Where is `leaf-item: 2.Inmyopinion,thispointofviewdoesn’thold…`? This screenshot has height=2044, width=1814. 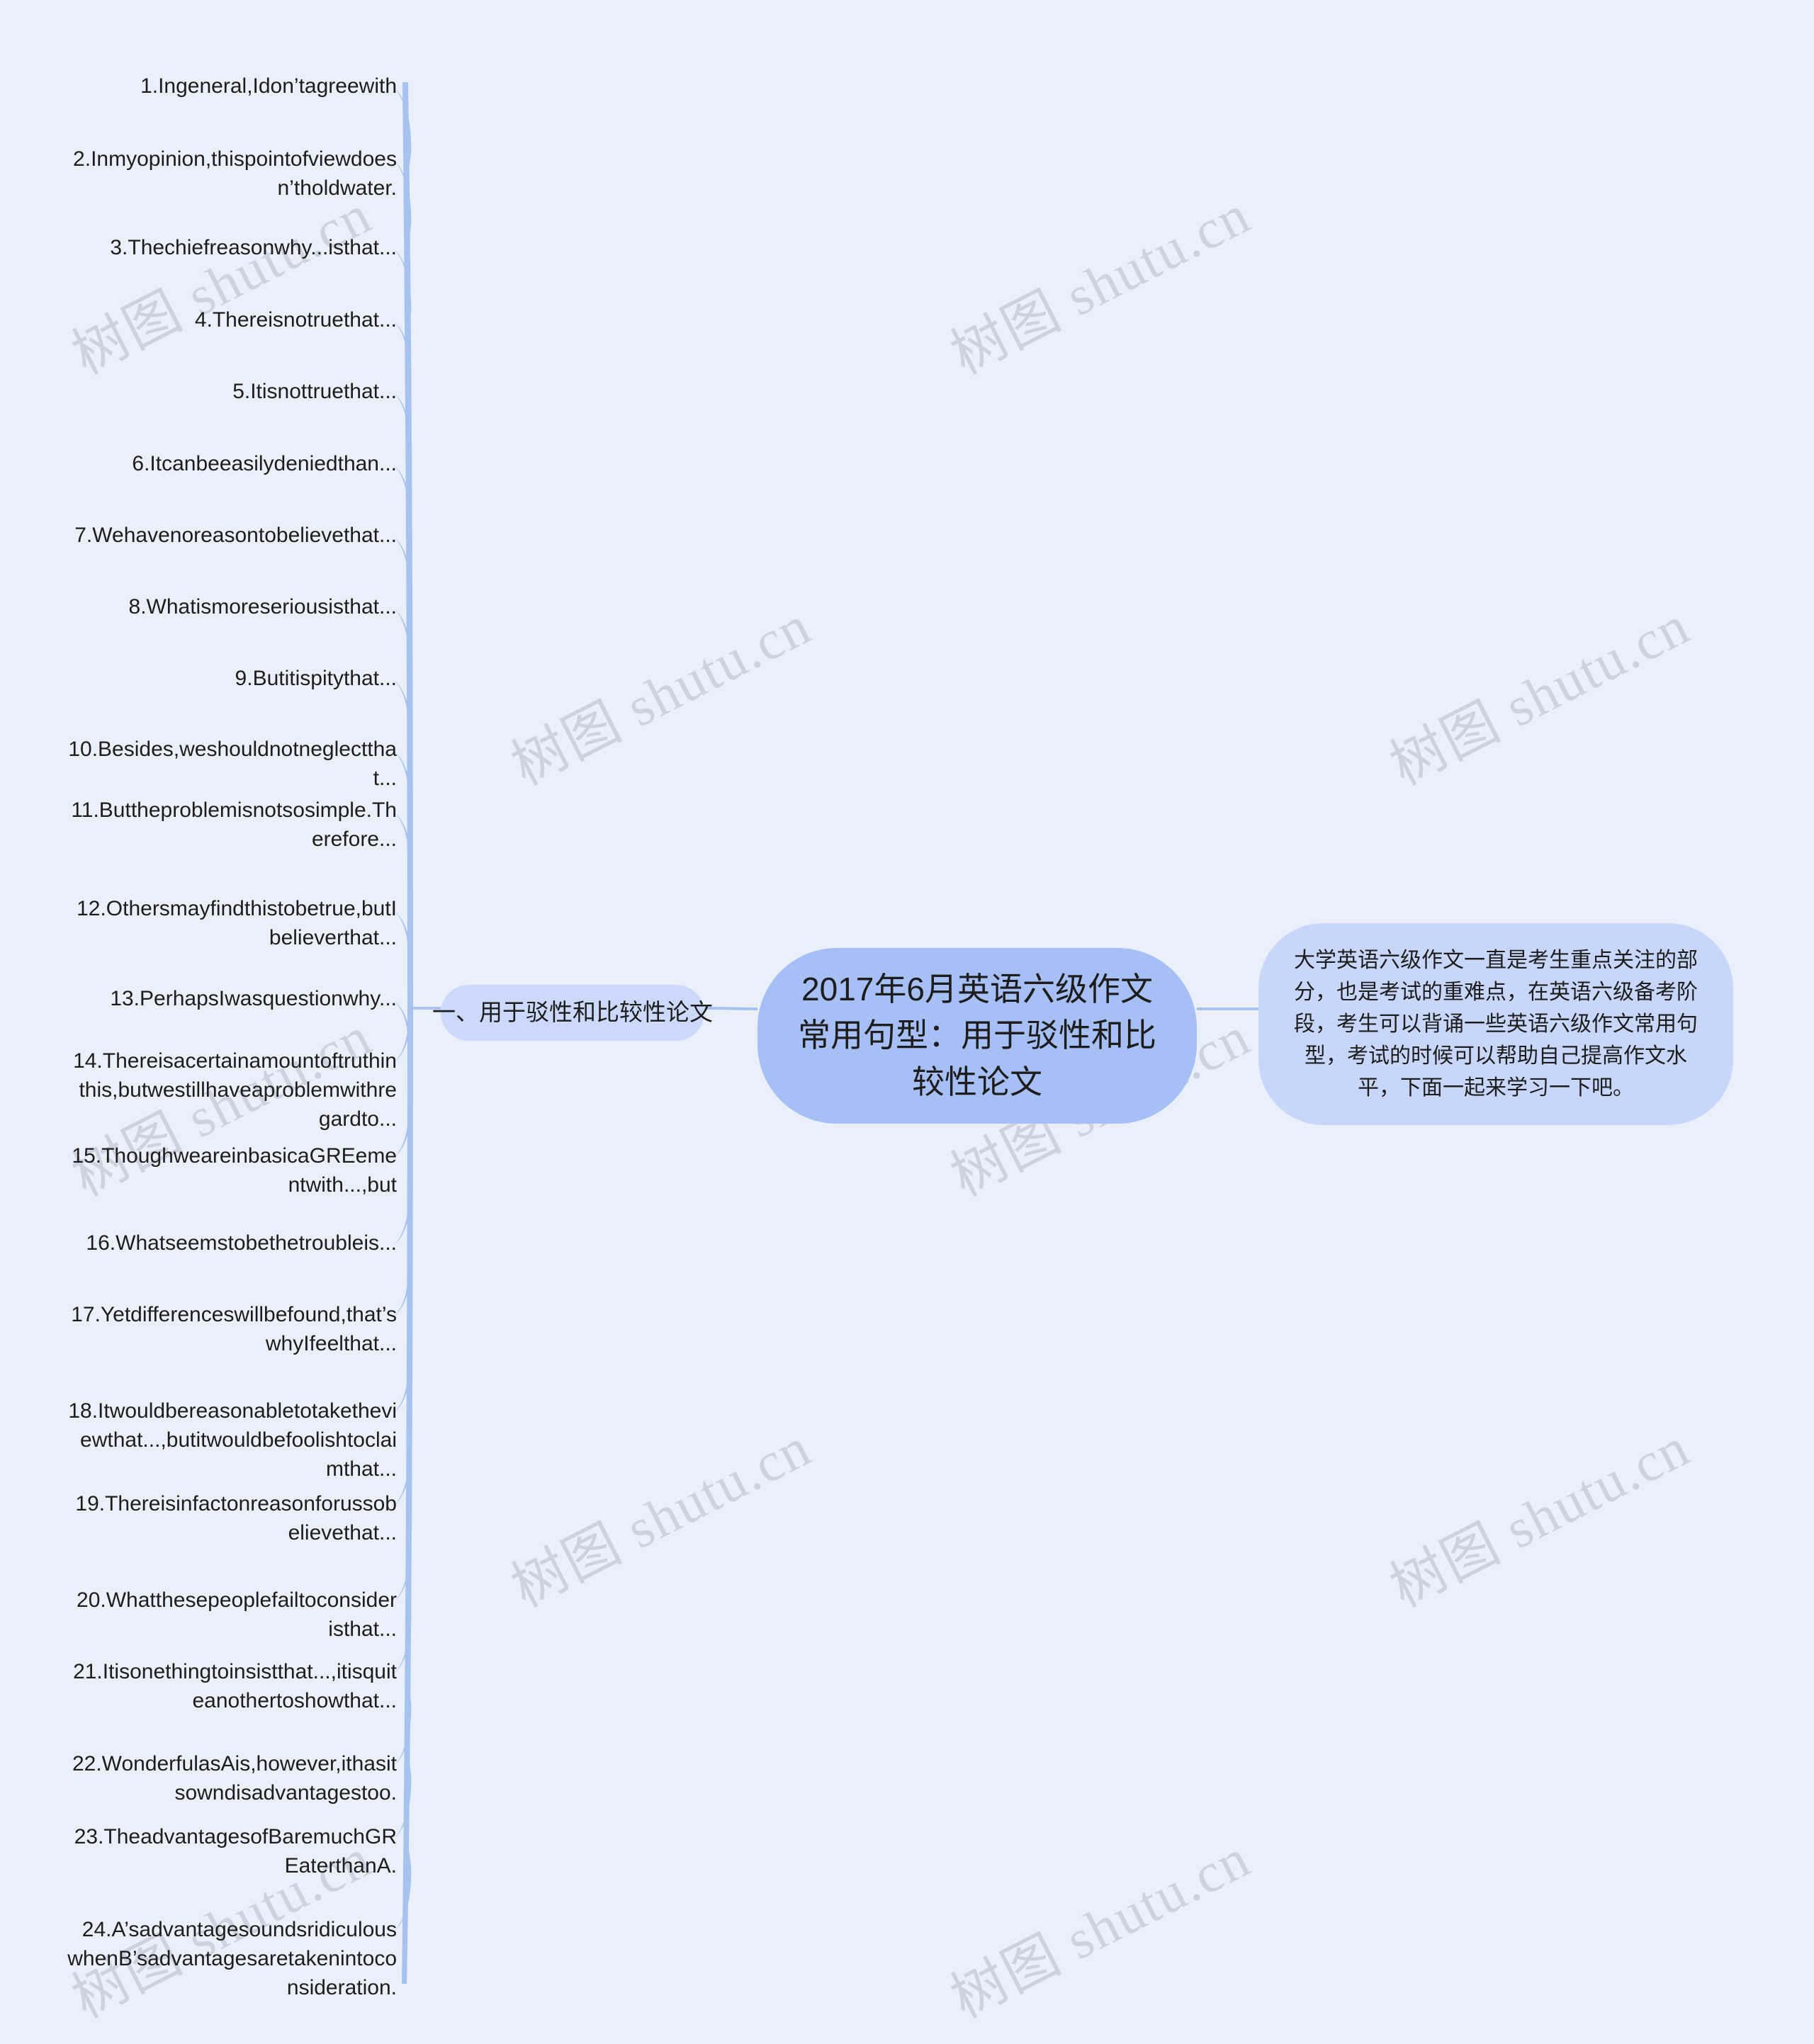 leaf-item: 2.Inmyopinion,thispointofviewdoesn’thold… is located at coordinates (232, 174).